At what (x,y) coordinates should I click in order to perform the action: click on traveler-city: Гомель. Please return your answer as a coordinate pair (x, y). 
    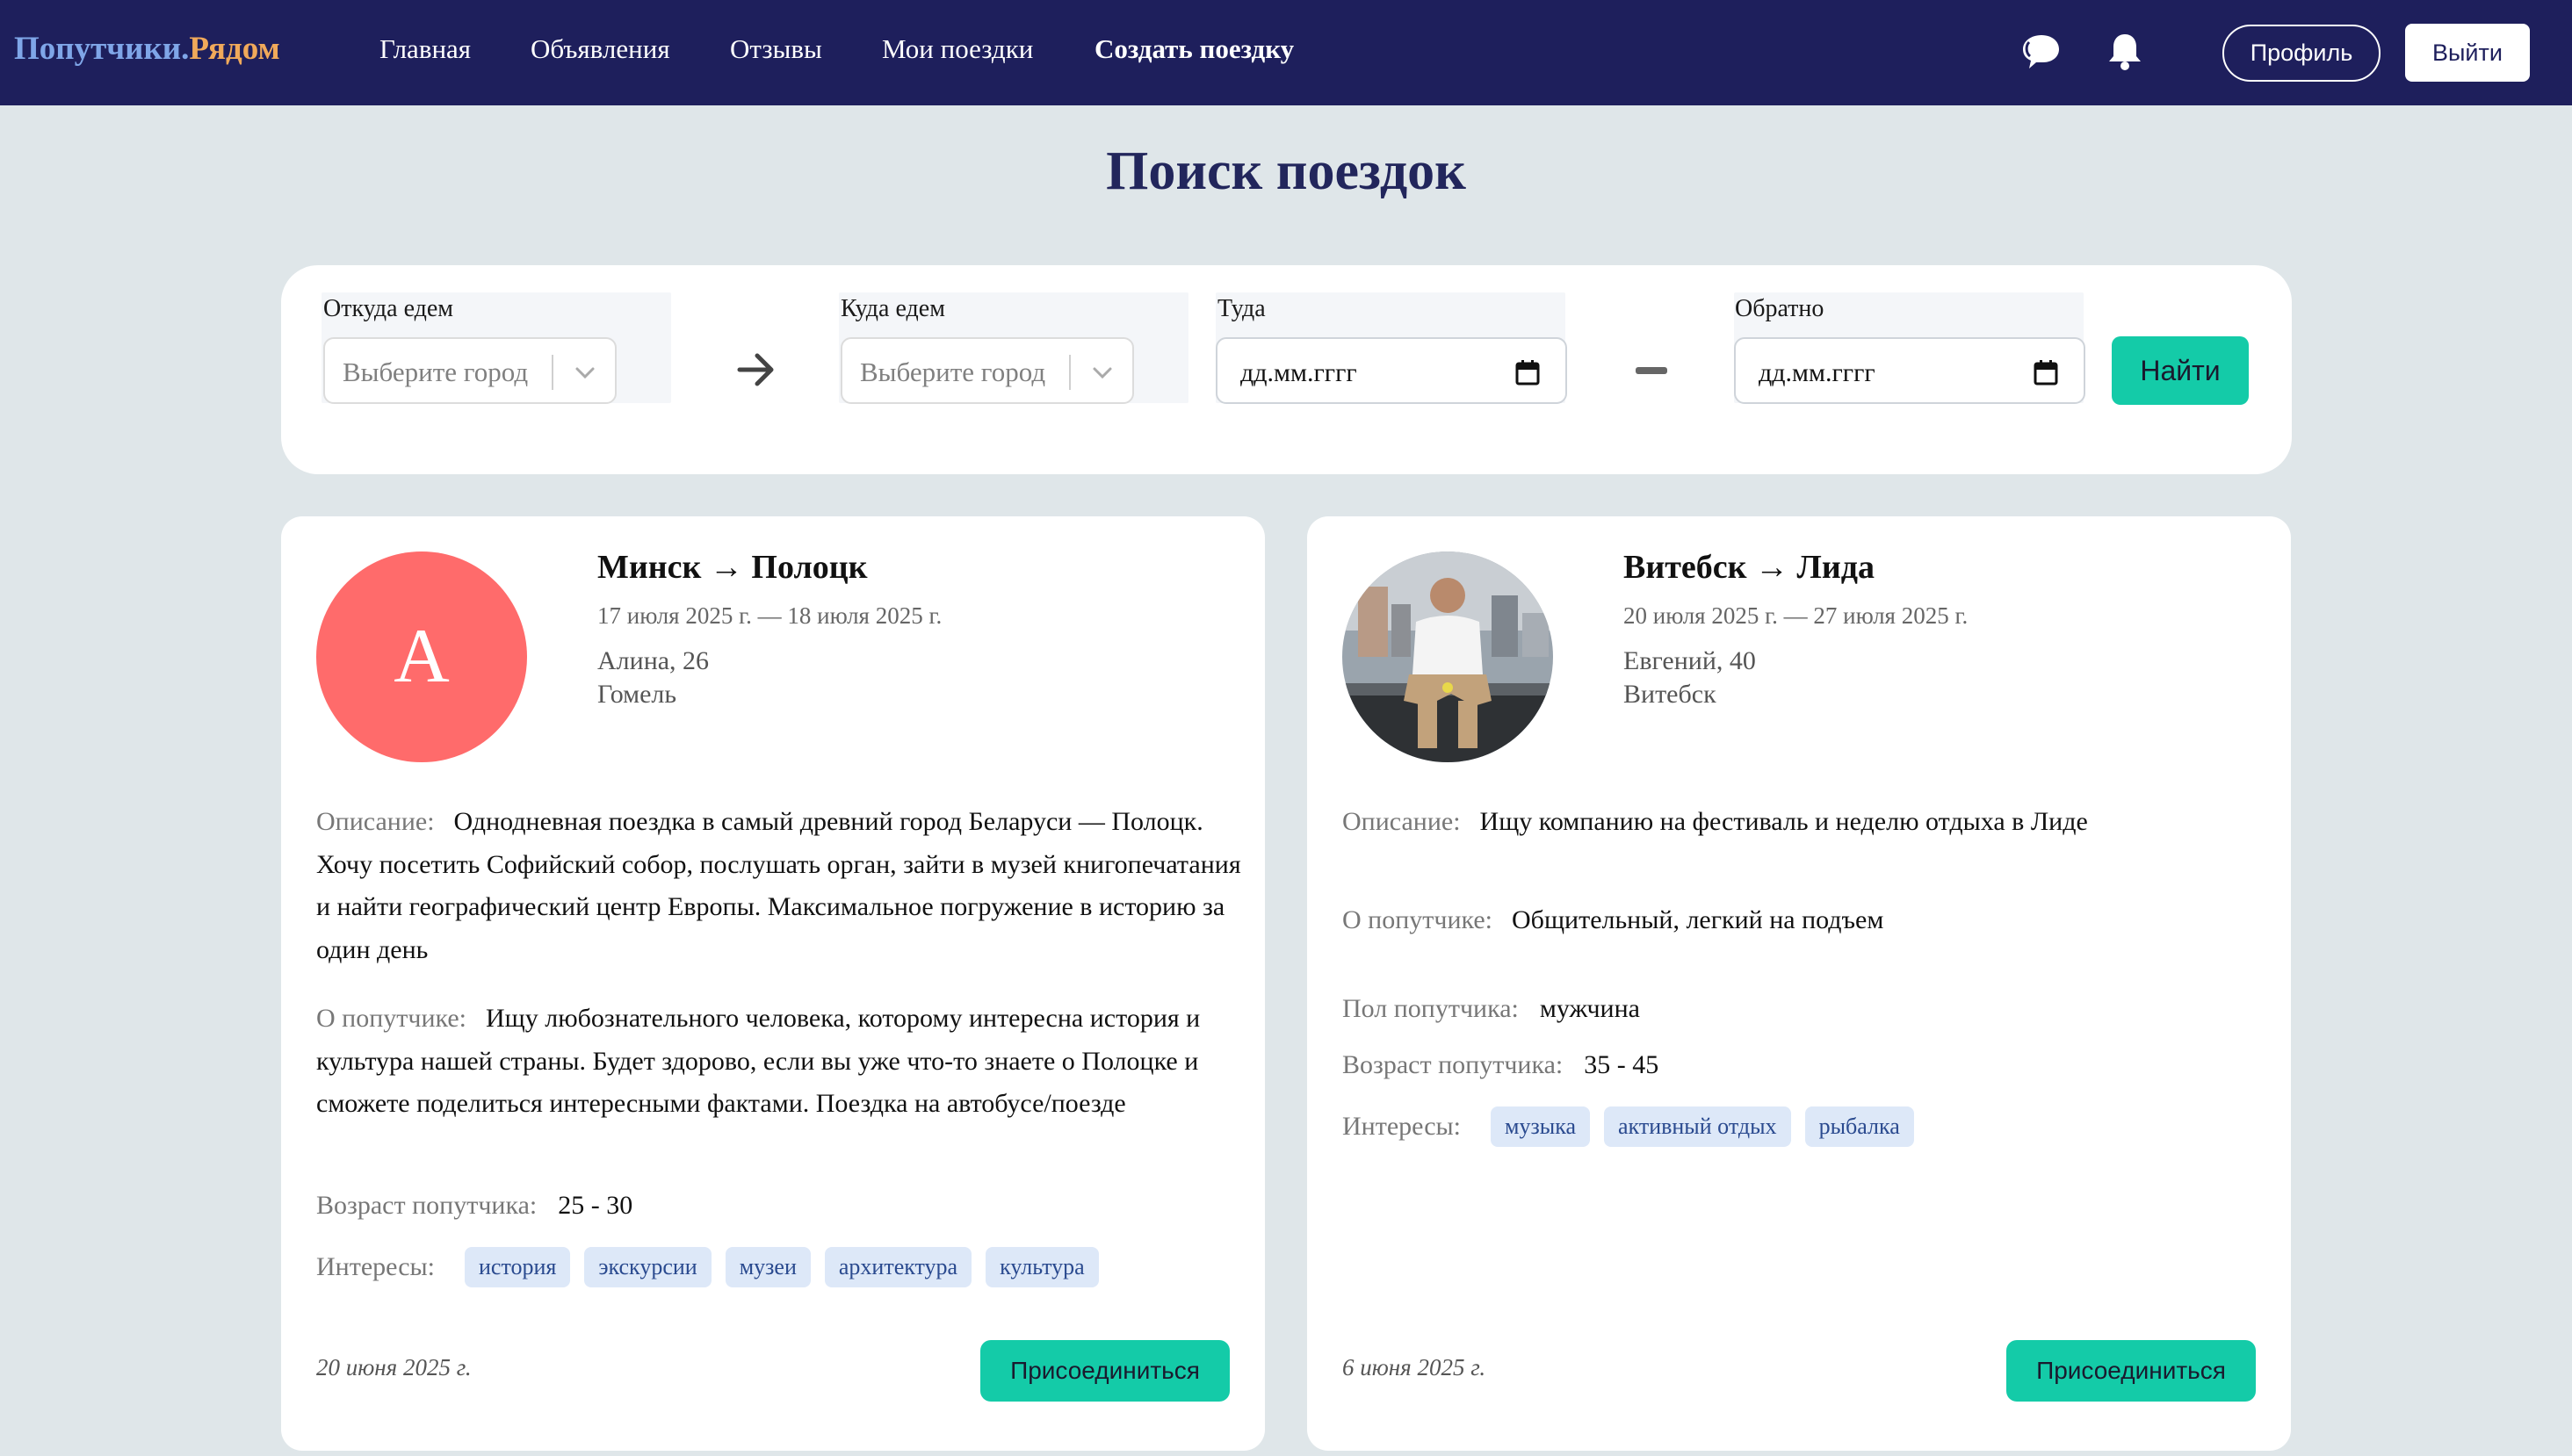
    Looking at the image, I should click on (637, 694).